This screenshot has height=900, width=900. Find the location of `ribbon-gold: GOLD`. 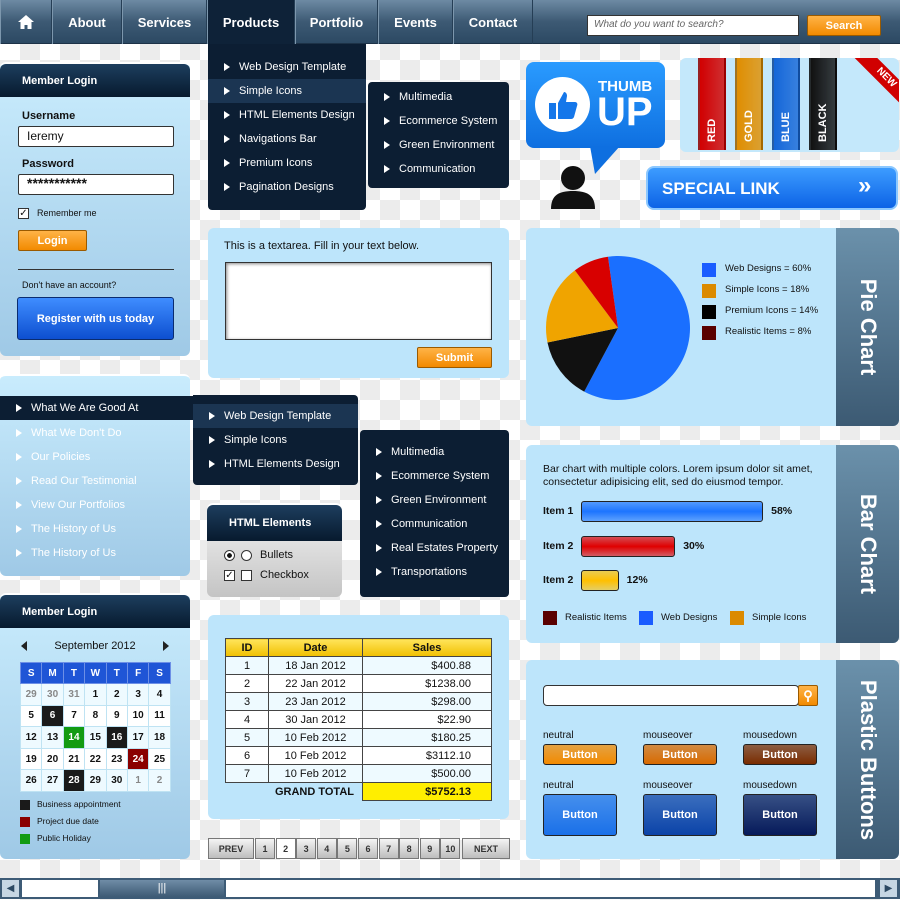

ribbon-gold: GOLD is located at coordinates (749, 104).